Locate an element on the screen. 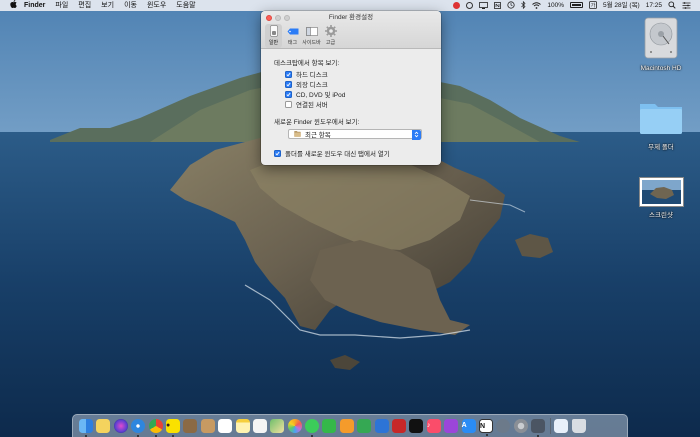 The height and width of the screenshot is (437, 700). wifi-icon is located at coordinates (536, 5).